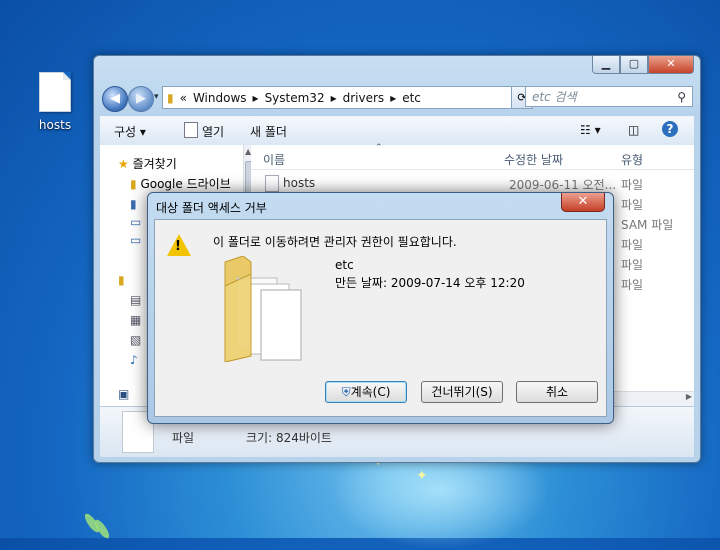 The image size is (720, 550). What do you see at coordinates (379, 148) in the screenshot?
I see `sort-arrow-icon: ⌃` at bounding box center [379, 148].